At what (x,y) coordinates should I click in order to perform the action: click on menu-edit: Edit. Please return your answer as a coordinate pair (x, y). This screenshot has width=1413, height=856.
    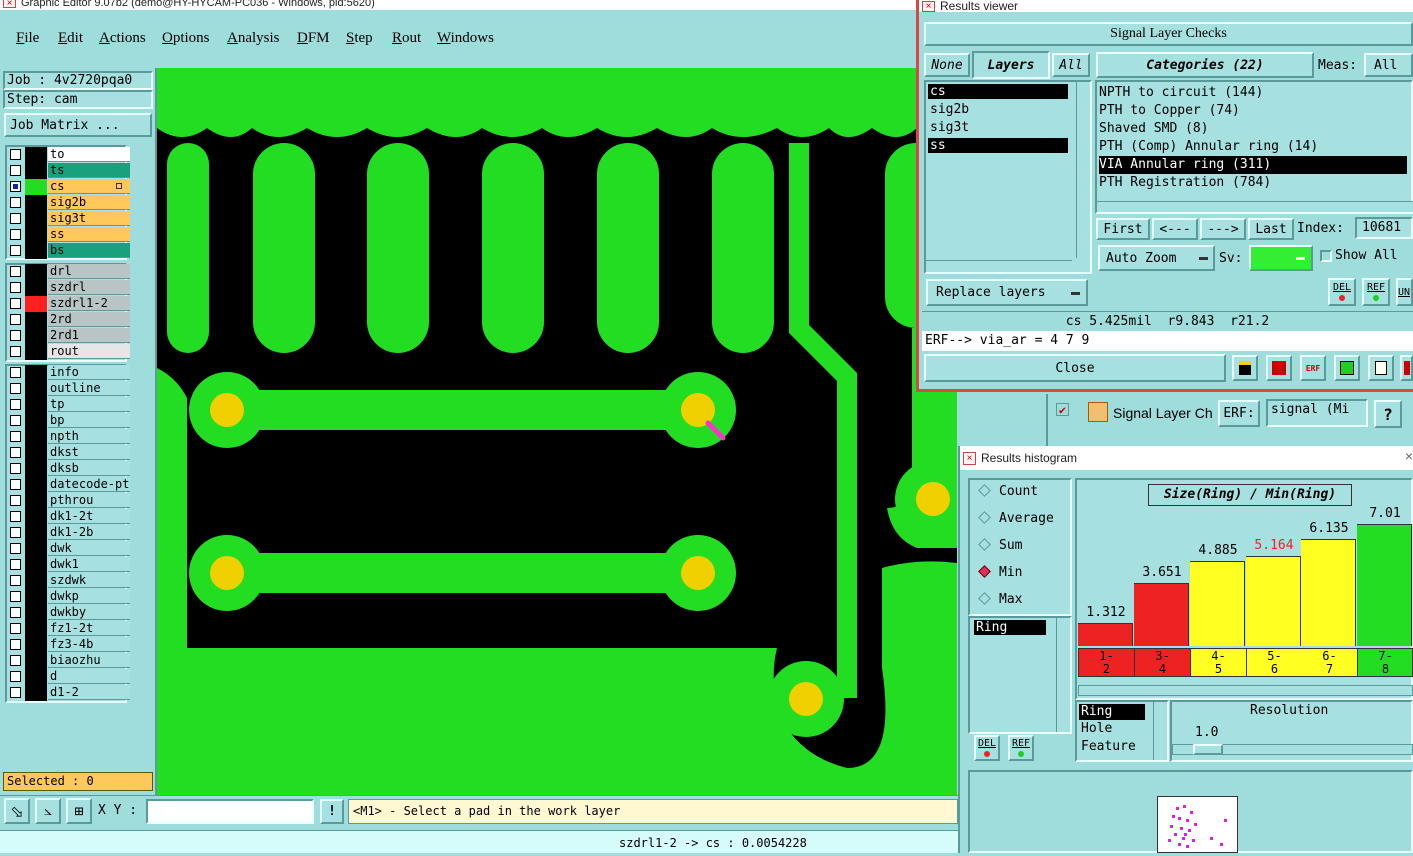
    Looking at the image, I should click on (70, 38).